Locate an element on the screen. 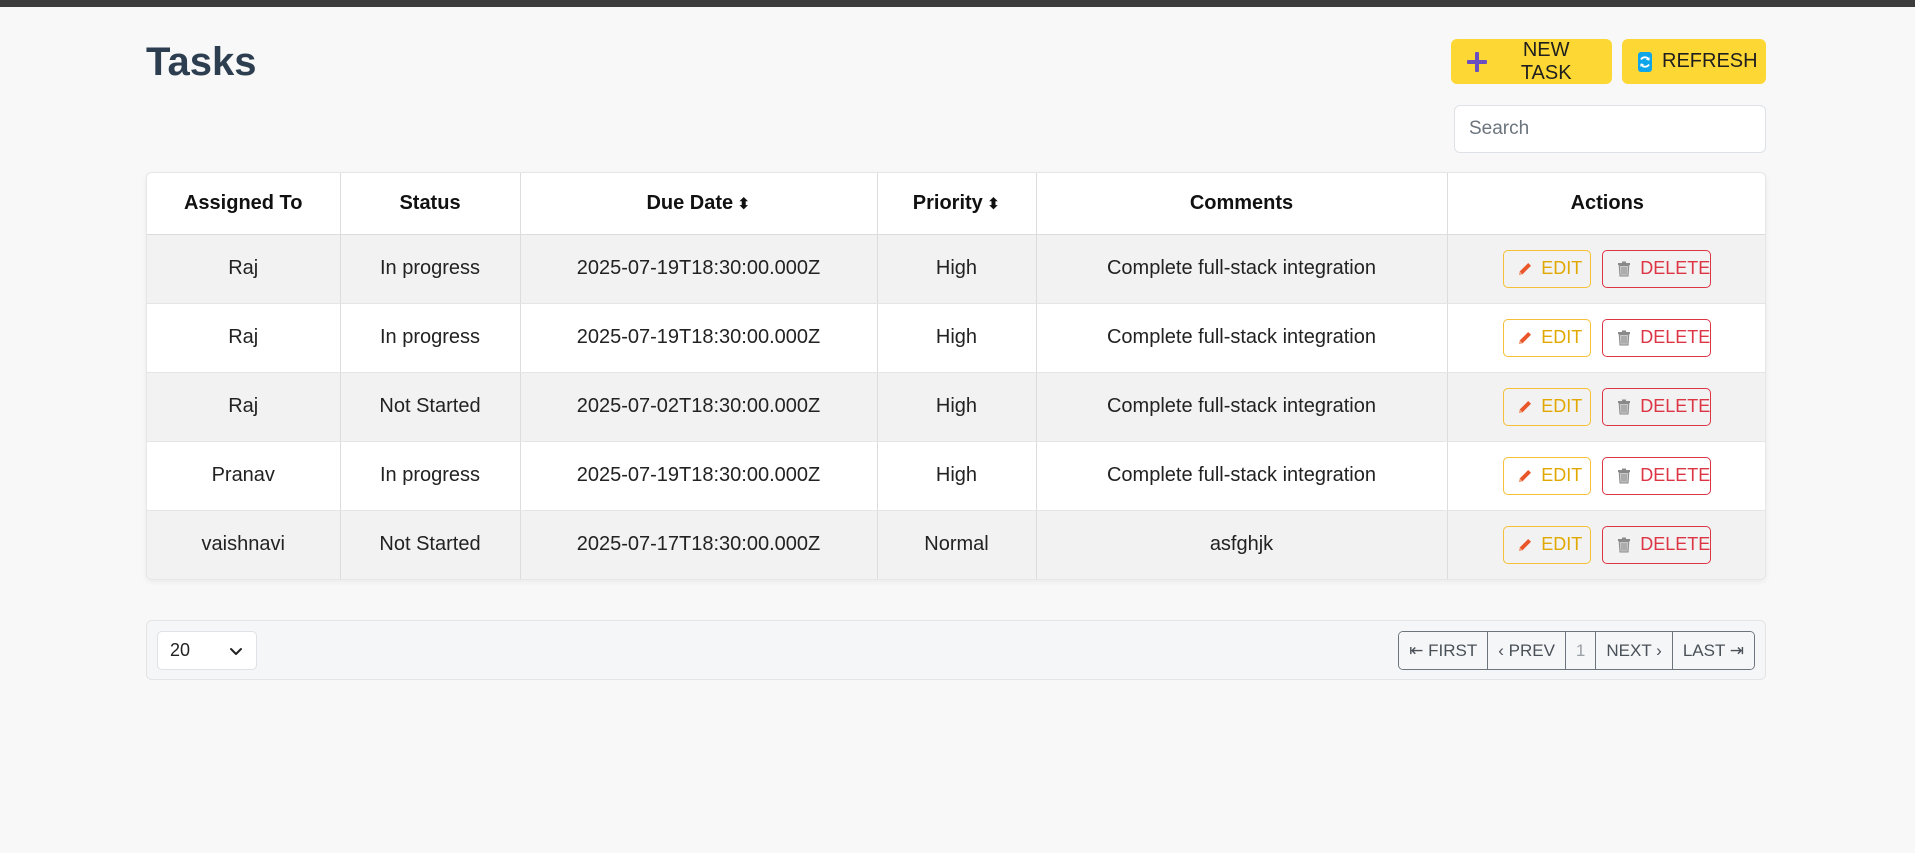 Image resolution: width=1915 pixels, height=853 pixels. page-title: Tasks is located at coordinates (201, 62).